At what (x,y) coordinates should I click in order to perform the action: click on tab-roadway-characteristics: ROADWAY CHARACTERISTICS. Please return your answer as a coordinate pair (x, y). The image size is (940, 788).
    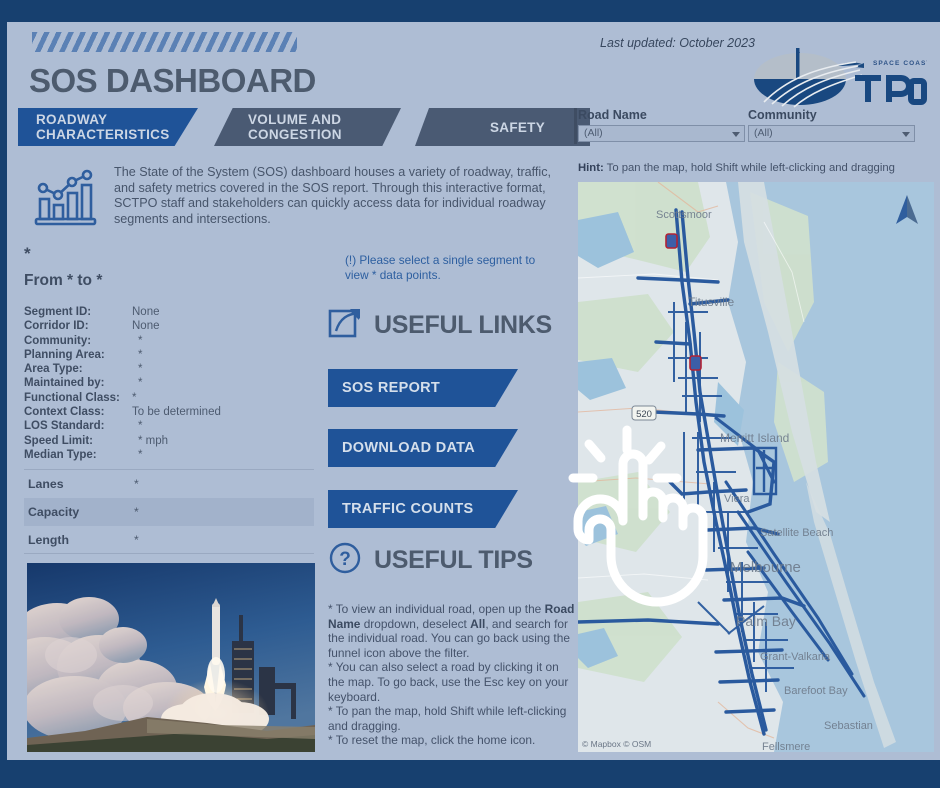
    Looking at the image, I should click on (108, 127).